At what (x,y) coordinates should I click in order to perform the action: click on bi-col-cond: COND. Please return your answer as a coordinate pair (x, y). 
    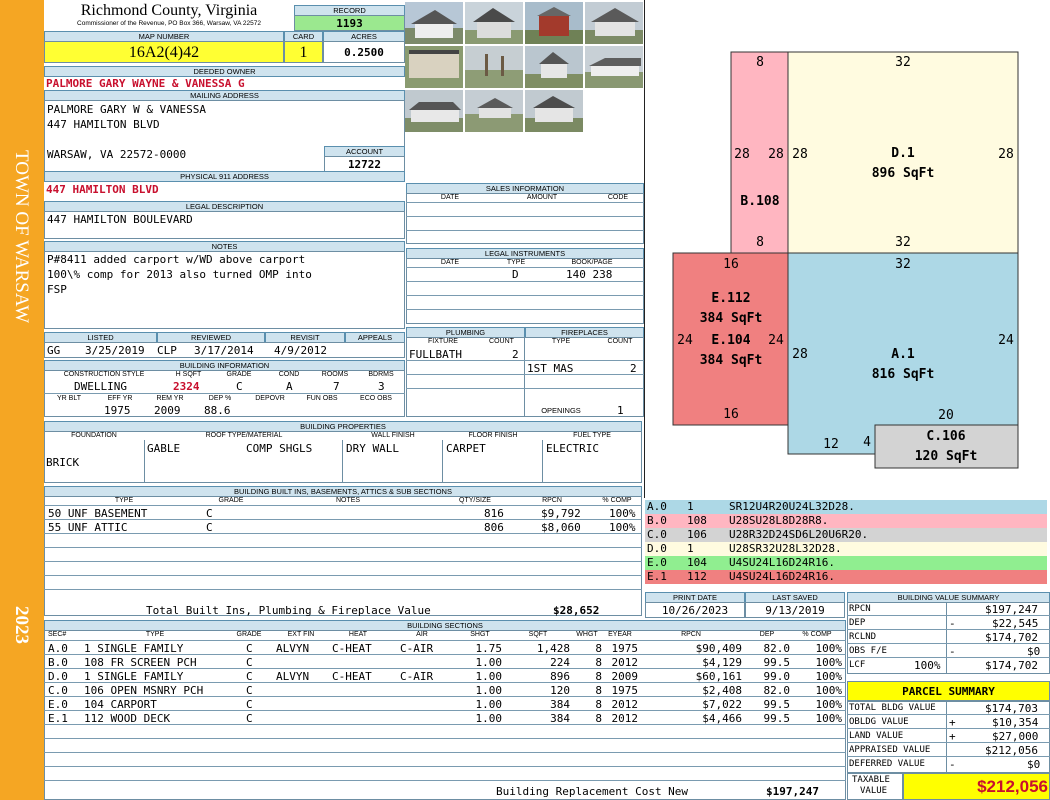
    Looking at the image, I should click on (289, 374).